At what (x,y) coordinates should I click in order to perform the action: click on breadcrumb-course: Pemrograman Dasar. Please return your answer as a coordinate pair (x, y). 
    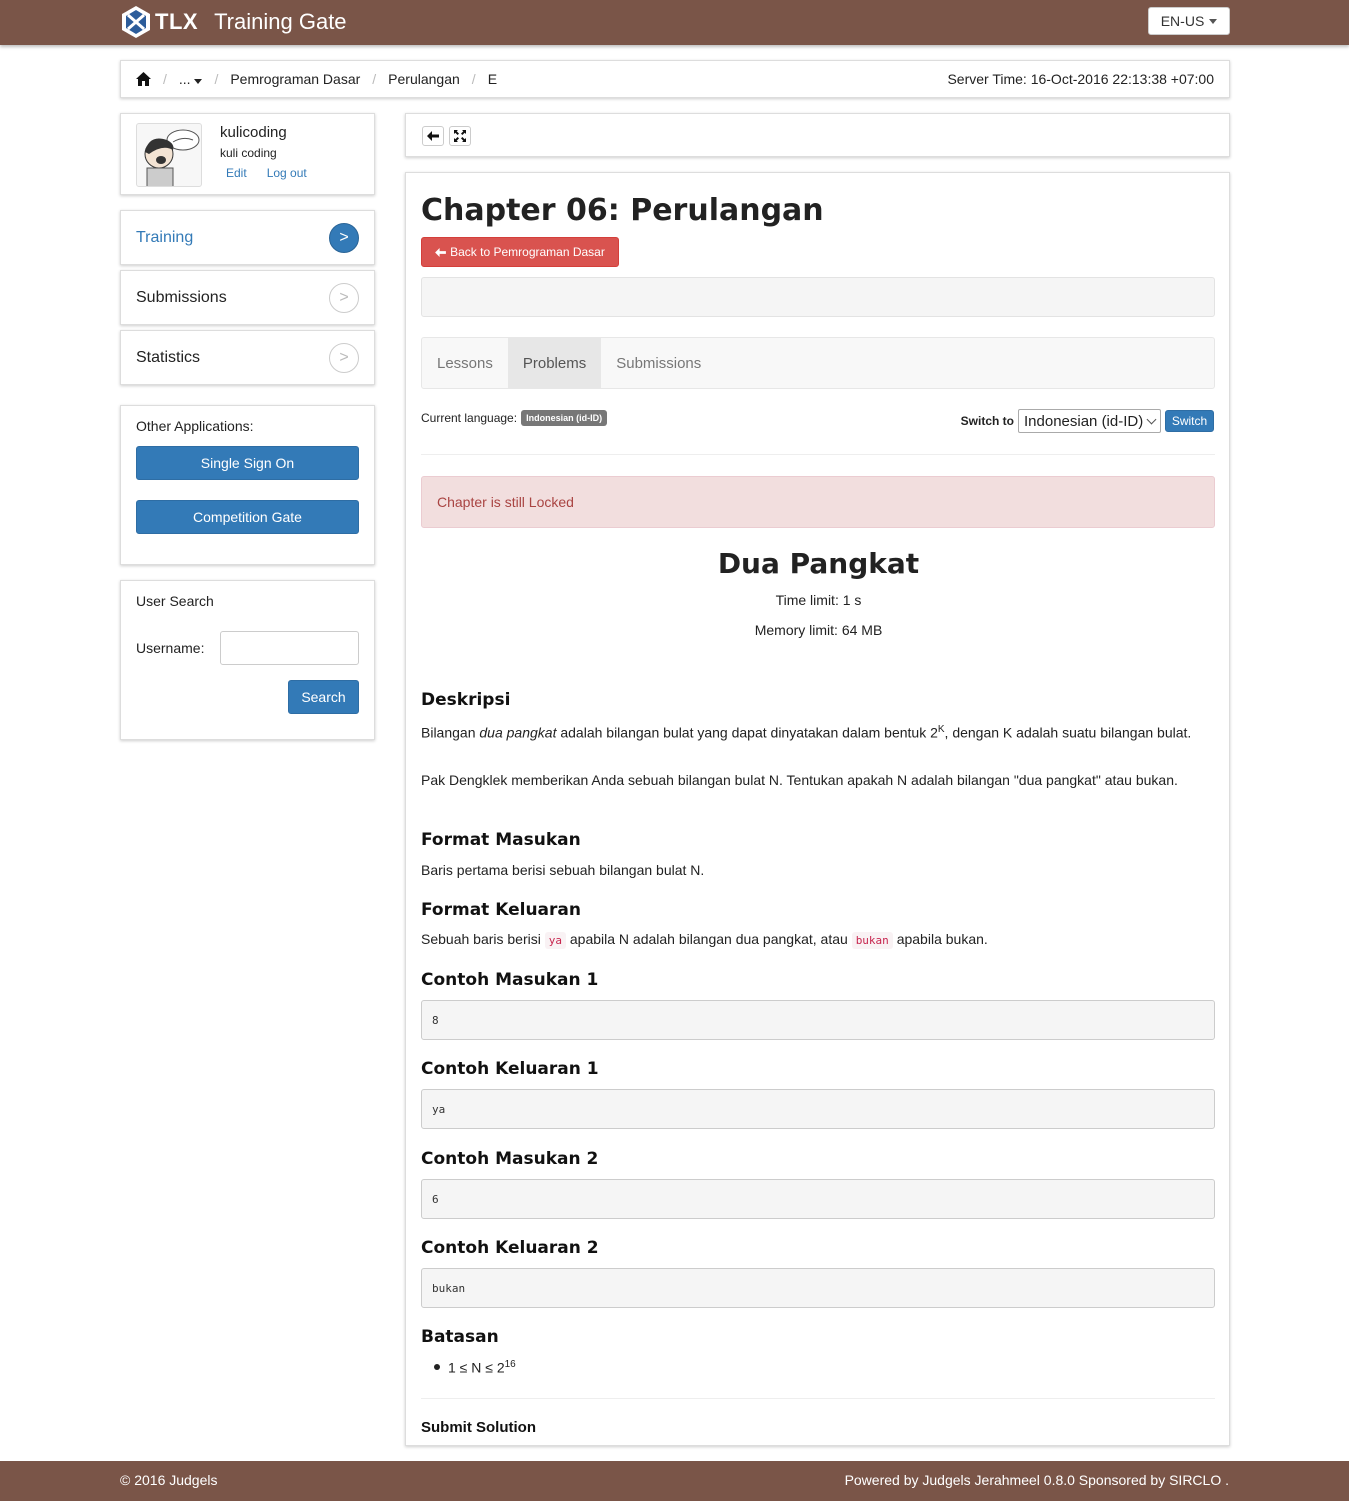
    Looking at the image, I should click on (295, 79).